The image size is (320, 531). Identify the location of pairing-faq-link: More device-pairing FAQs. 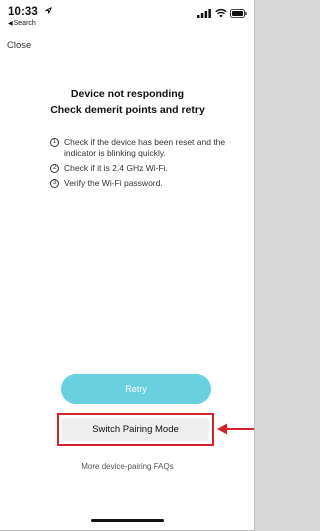
(127, 466).